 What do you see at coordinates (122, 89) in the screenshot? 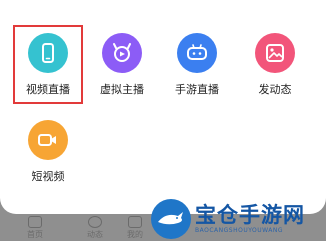
I see `virtual-anchor-label: 虚拟主播` at bounding box center [122, 89].